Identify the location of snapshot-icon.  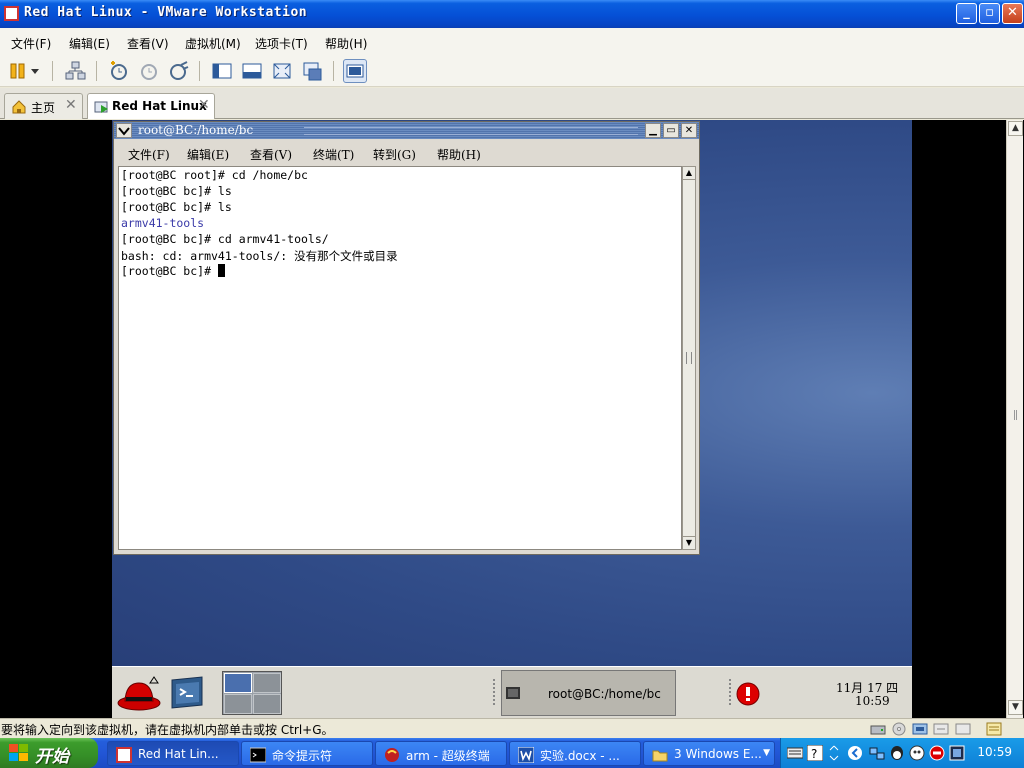
(119, 71).